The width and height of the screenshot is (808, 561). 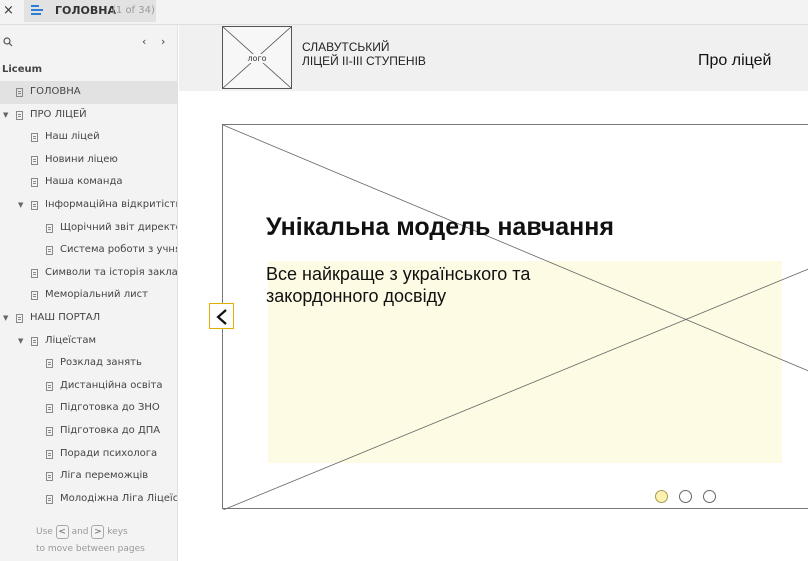 I want to click on tree-item: ▼ ПРО ЛІЦЕЙ, so click(x=88, y=115).